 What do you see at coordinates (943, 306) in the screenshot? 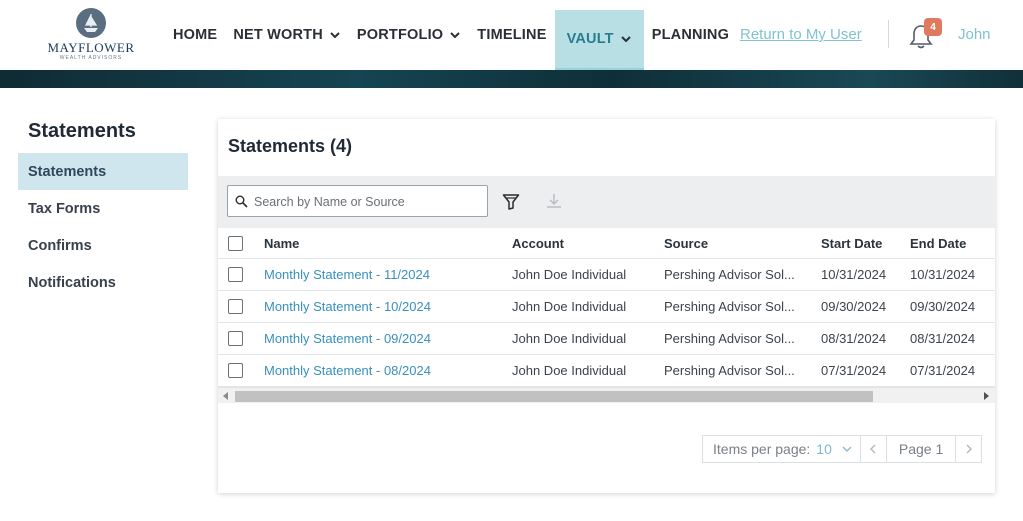
I see `end-date-cell: 09/30/2024` at bounding box center [943, 306].